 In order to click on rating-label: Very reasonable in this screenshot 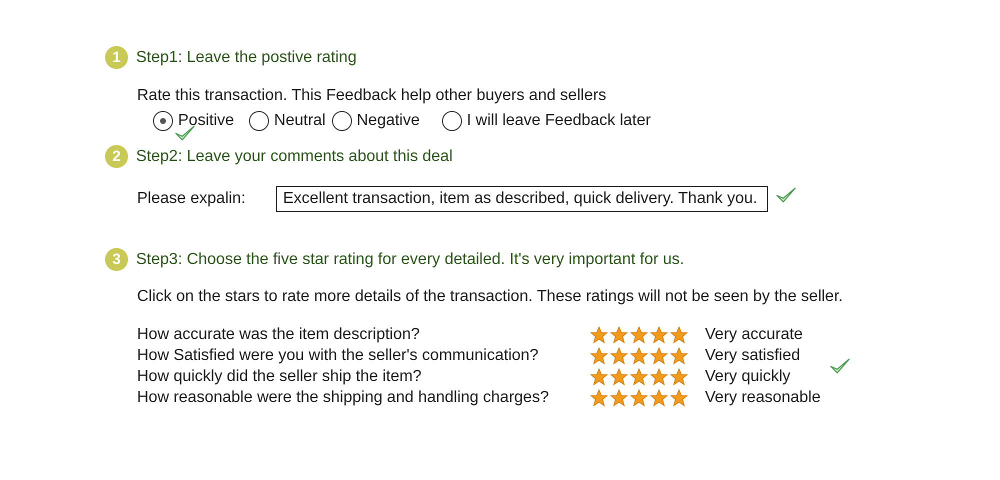, I will do `click(763, 398)`.